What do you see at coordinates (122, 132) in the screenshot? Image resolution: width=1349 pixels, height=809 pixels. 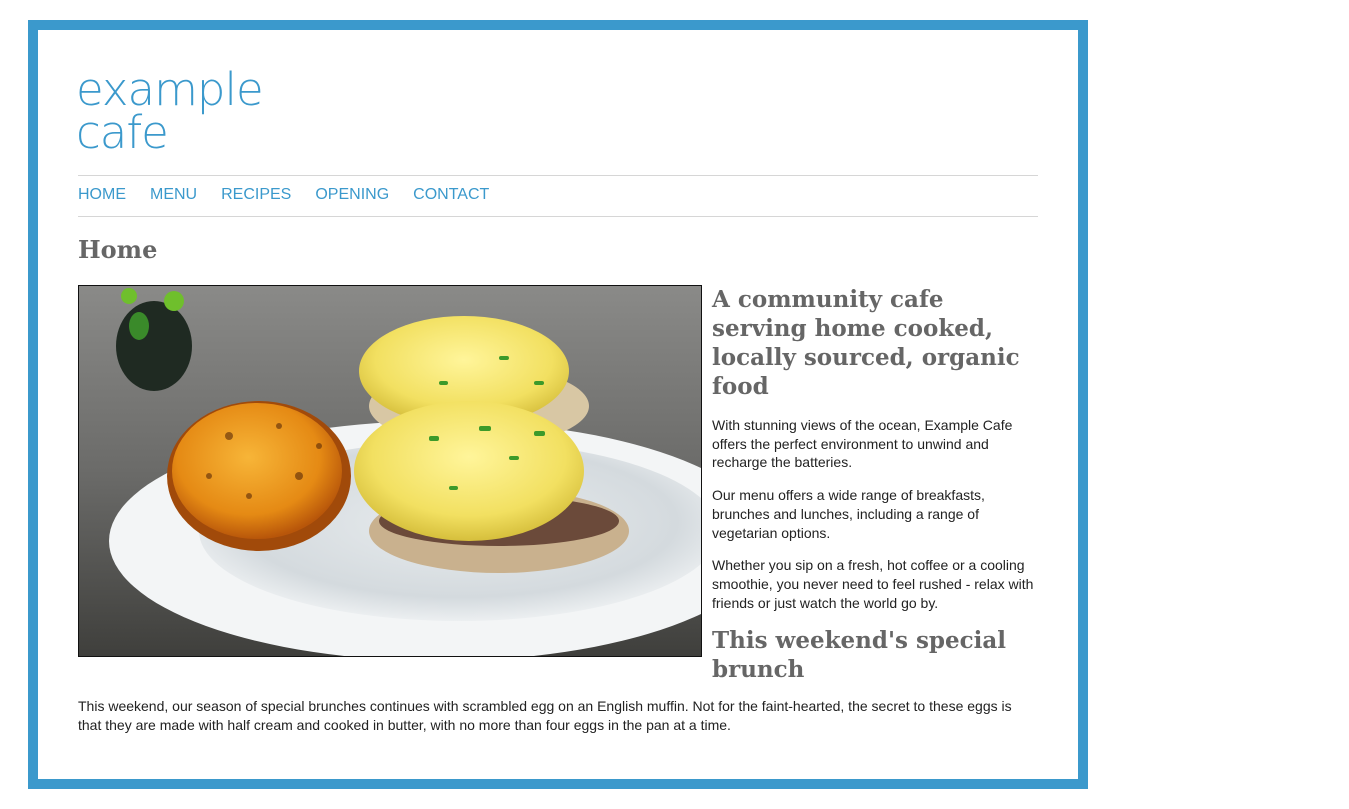 I see `logo-line-2: cafe` at bounding box center [122, 132].